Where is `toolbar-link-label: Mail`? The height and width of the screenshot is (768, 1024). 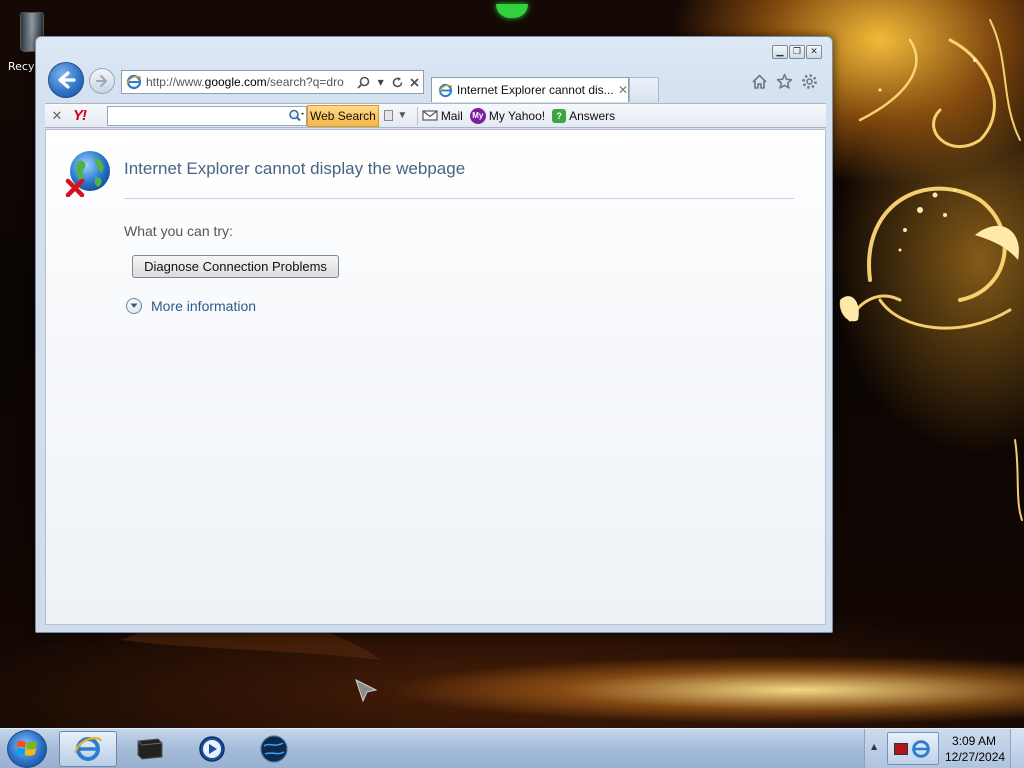 toolbar-link-label: Mail is located at coordinates (451, 115).